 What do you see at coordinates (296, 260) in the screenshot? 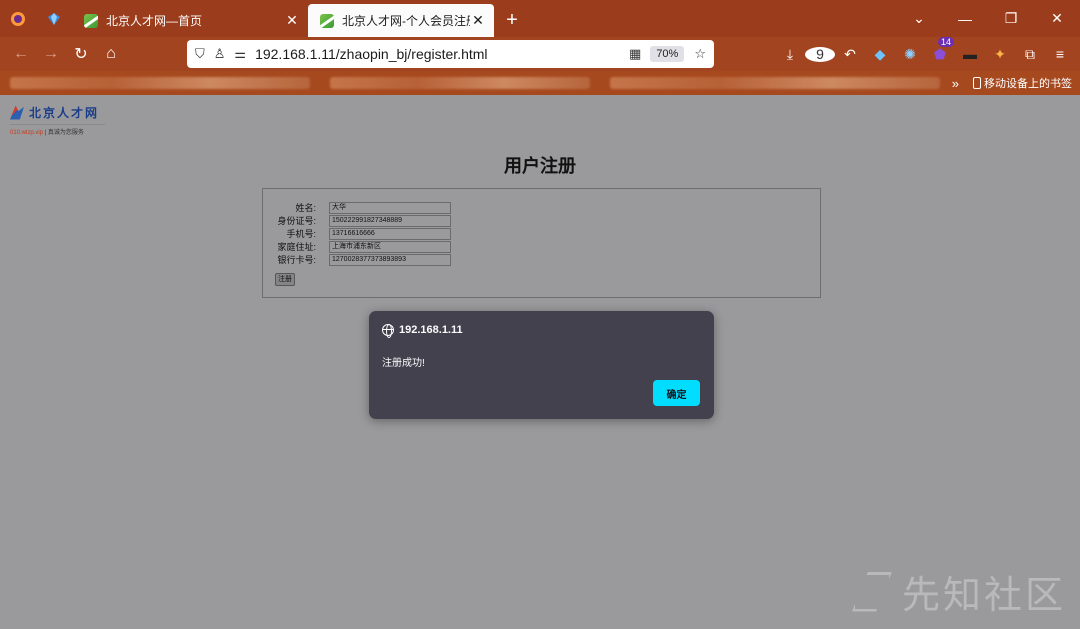
I see `field-label: 银行卡号:` at bounding box center [296, 260].